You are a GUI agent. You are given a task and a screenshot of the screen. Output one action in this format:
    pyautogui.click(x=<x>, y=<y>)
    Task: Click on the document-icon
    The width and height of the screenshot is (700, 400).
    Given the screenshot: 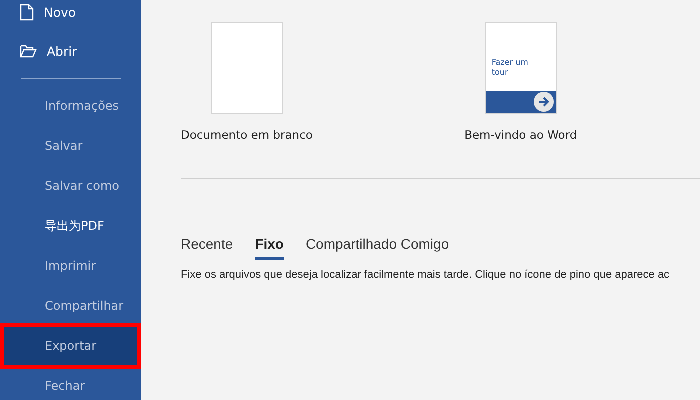 What is the action you would take?
    pyautogui.click(x=27, y=12)
    